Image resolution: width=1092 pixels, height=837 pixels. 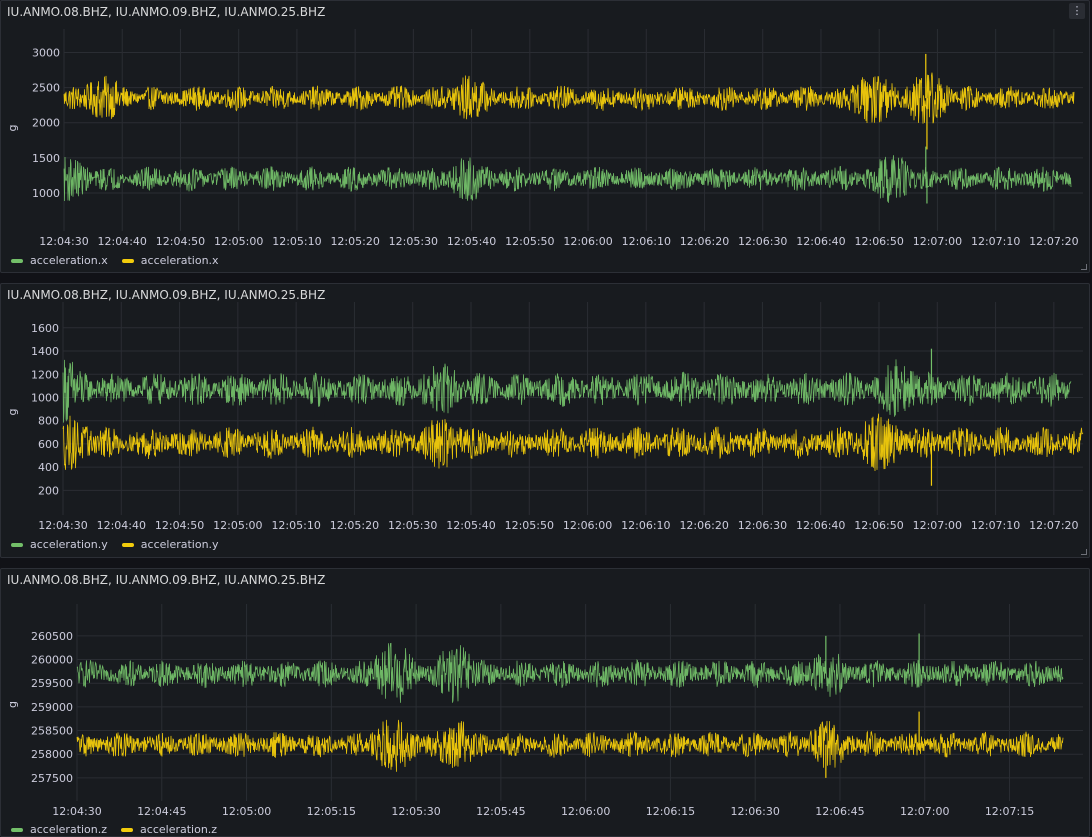 I want to click on legend: acceleration.z acceleration.z, so click(x=114, y=829).